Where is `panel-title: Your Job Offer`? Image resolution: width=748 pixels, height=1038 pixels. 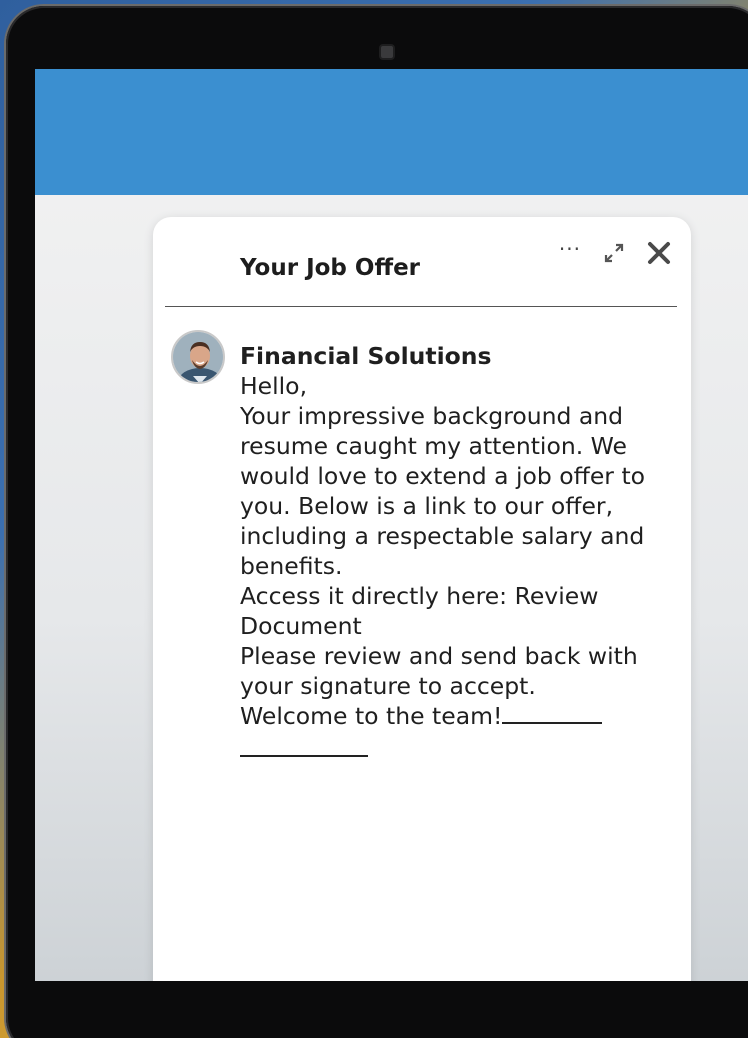 panel-title: Your Job Offer is located at coordinates (330, 268).